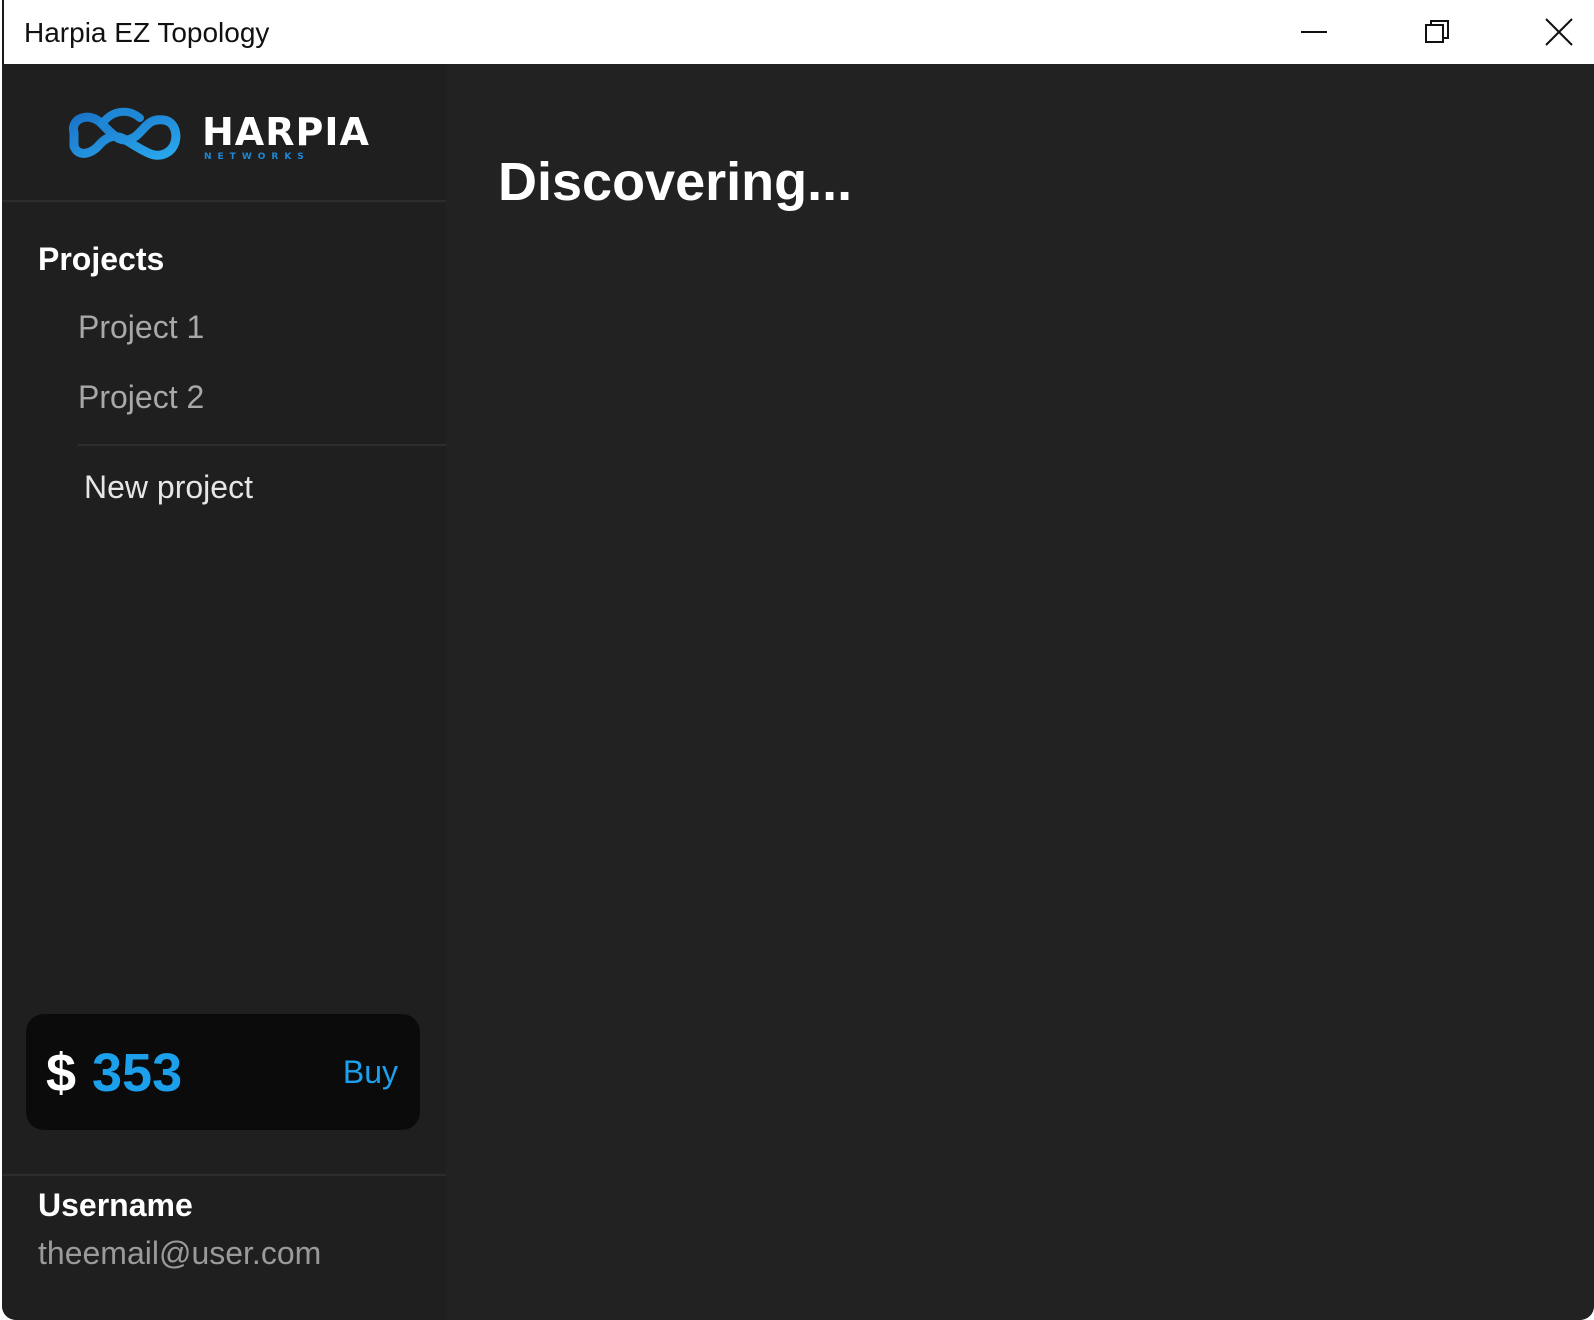 This screenshot has width=1594, height=1320. I want to click on close-button, so click(1546, 32).